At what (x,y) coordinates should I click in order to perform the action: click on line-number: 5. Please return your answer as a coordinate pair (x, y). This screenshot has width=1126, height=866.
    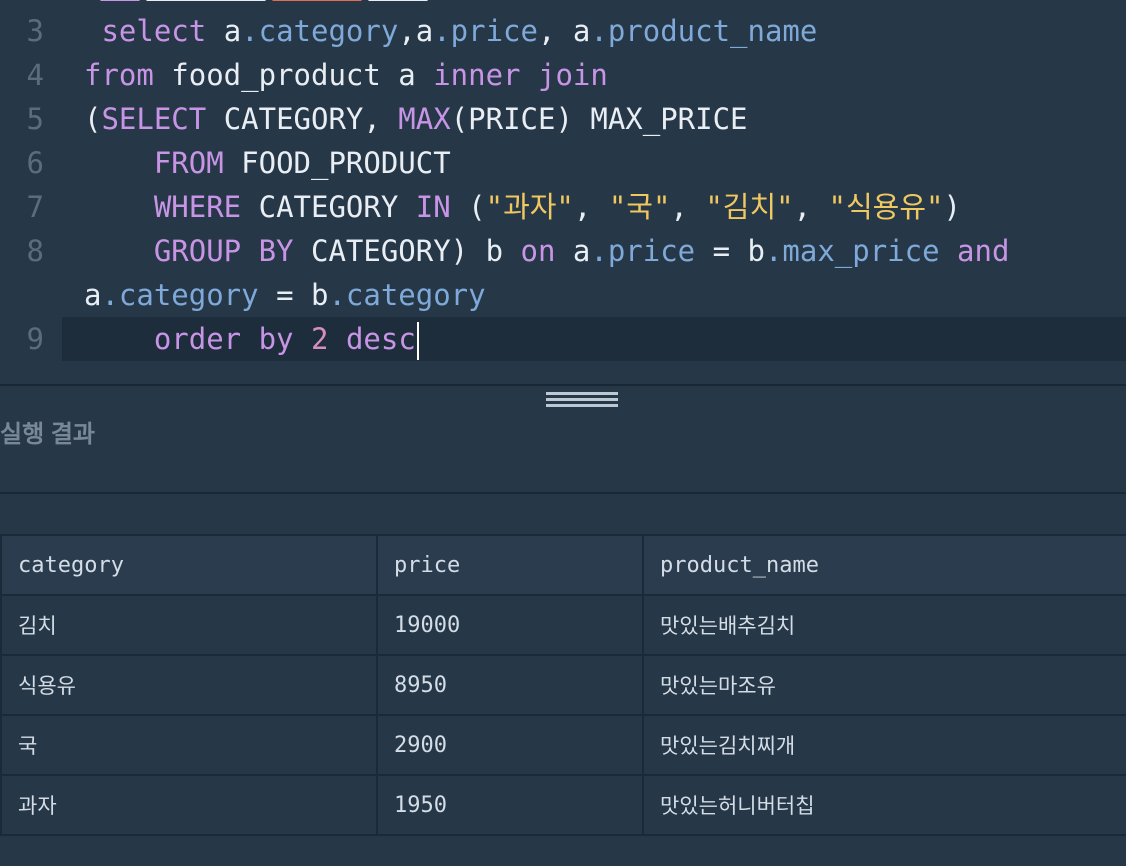
    Looking at the image, I should click on (35, 119).